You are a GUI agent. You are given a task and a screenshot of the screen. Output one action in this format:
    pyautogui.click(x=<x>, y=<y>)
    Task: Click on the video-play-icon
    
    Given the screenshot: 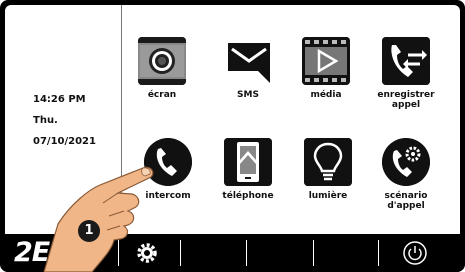 What is the action you would take?
    pyautogui.click(x=326, y=61)
    